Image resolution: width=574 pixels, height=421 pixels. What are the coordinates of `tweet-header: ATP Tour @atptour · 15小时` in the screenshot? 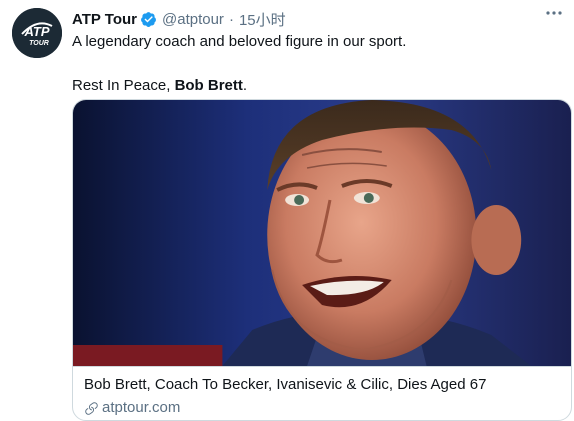 It's located at (323, 19).